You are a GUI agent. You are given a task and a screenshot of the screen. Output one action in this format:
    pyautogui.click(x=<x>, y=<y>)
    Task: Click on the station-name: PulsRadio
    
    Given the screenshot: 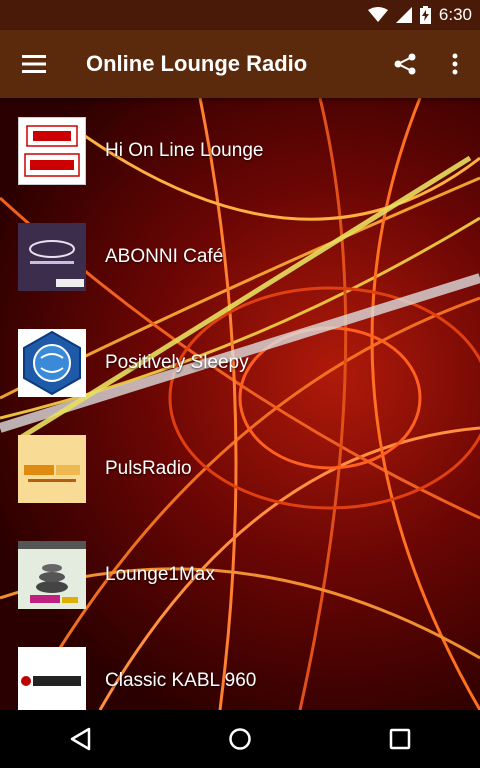 What is the action you would take?
    pyautogui.click(x=148, y=468)
    